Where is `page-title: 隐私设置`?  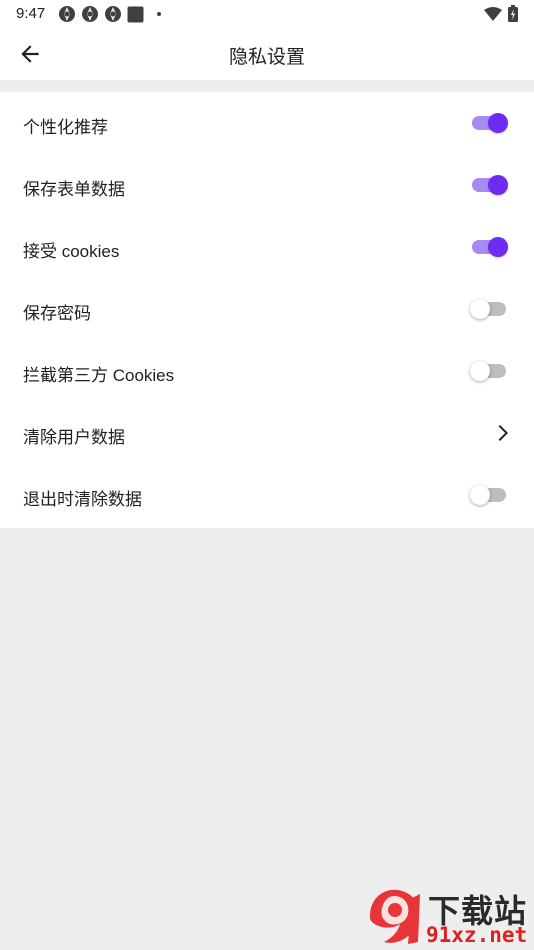 page-title: 隐私设置 is located at coordinates (266, 57).